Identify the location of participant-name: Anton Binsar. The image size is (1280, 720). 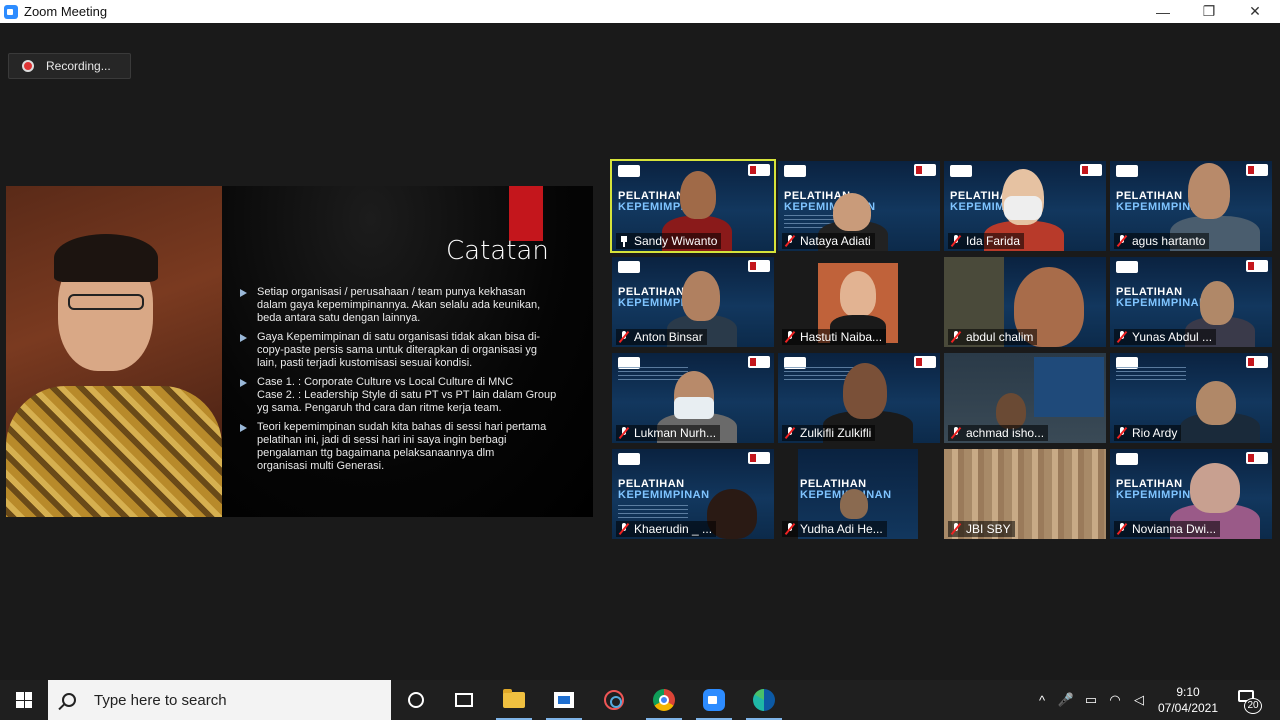
(668, 337).